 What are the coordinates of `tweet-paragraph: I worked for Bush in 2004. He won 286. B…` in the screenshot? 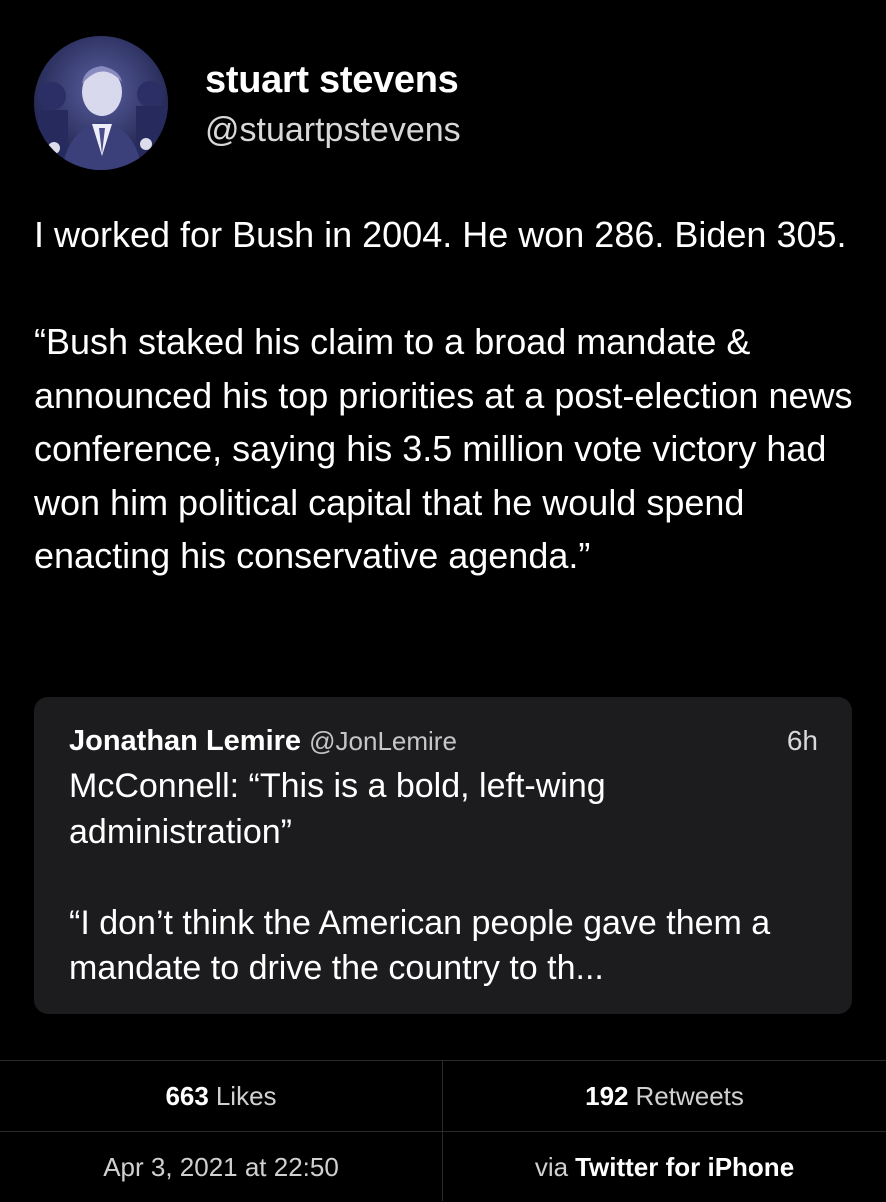 It's located at (440, 234).